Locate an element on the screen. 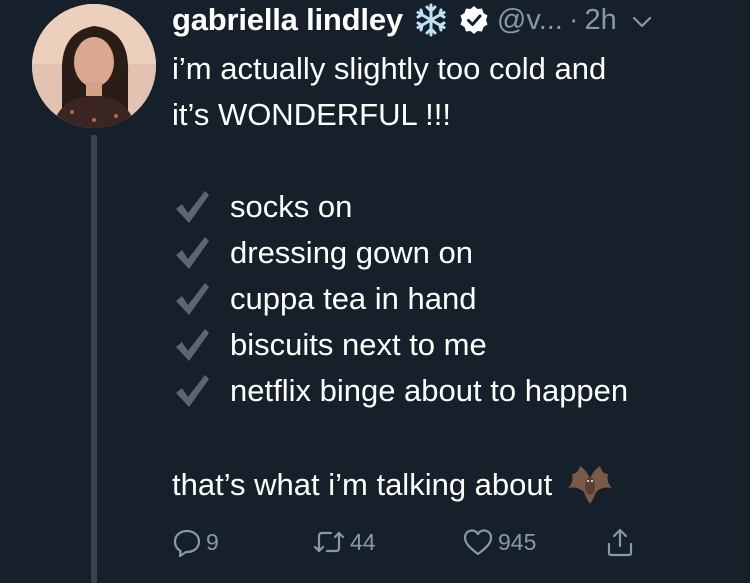  checklist-label: dressing gown on is located at coordinates (351, 252).